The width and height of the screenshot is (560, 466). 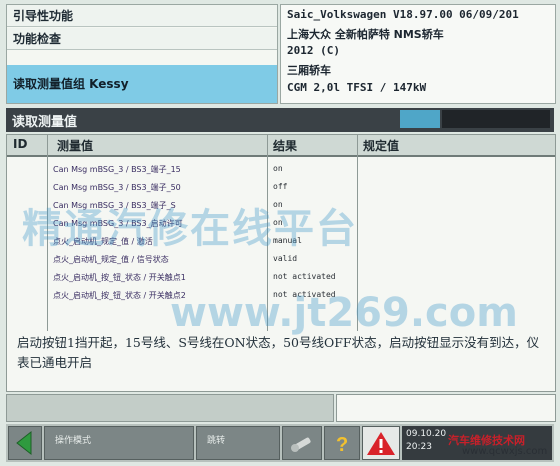 What do you see at coordinates (496, 119) in the screenshot?
I see `title-bar-end` at bounding box center [496, 119].